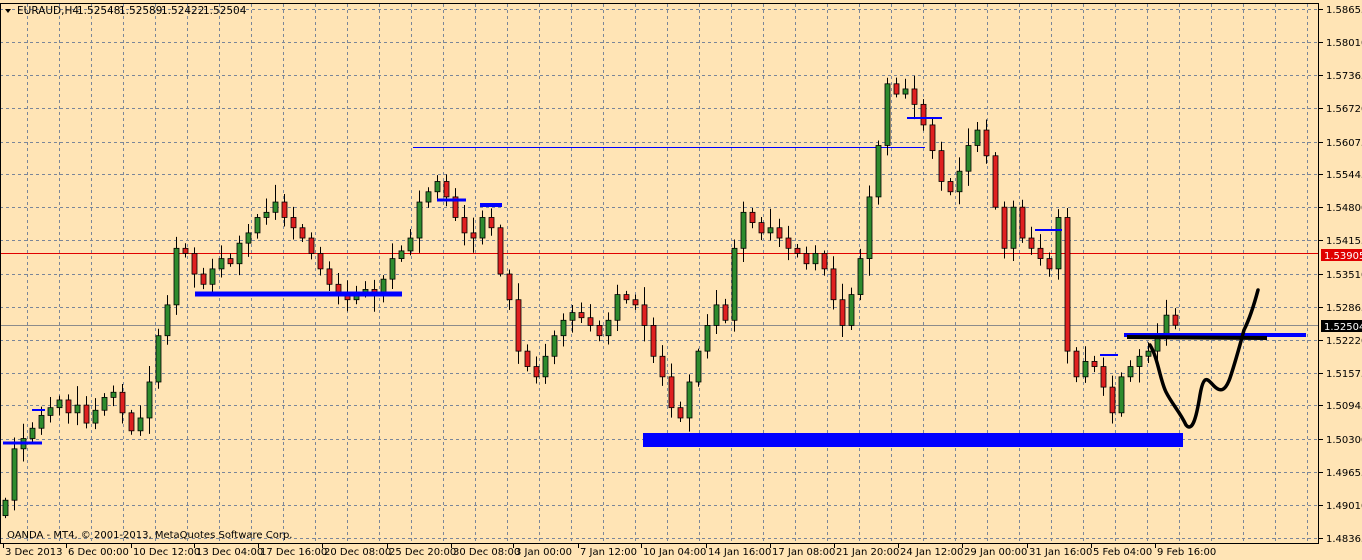 This screenshot has height=560, width=1362. Describe the element at coordinates (1343, 327) in the screenshot. I see `bid-value: 1.52504` at that location.